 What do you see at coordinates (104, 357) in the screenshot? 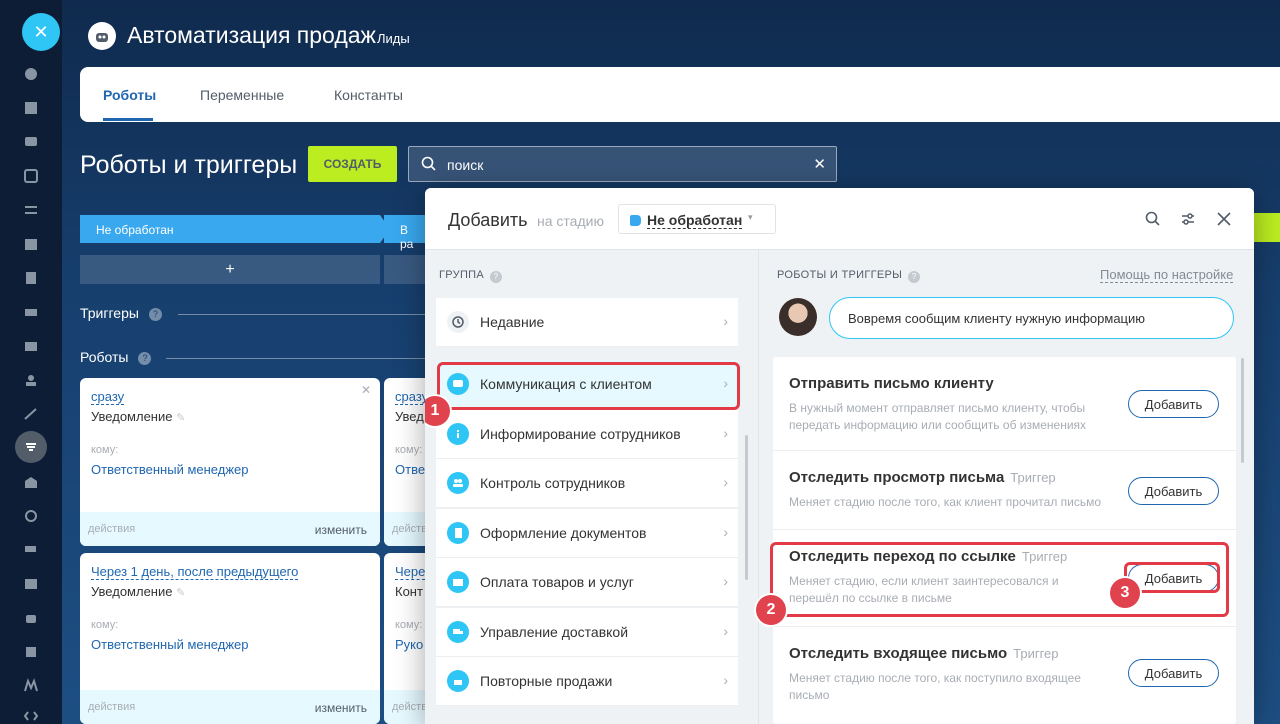
I see `robots-label: Роботы` at bounding box center [104, 357].